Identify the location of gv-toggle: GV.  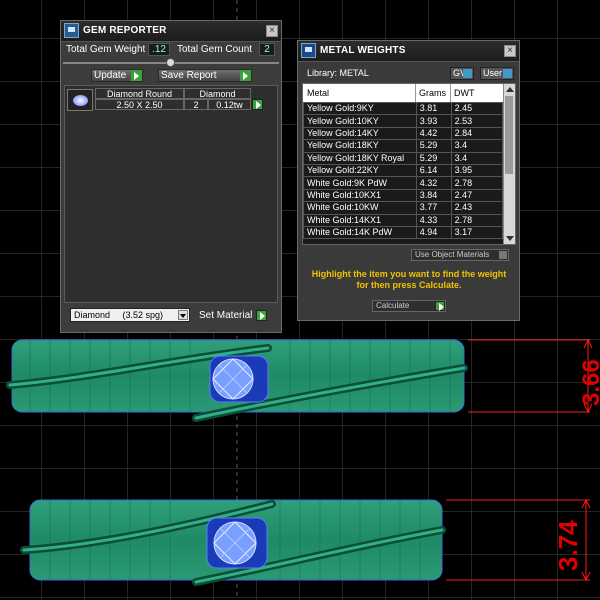
(462, 73).